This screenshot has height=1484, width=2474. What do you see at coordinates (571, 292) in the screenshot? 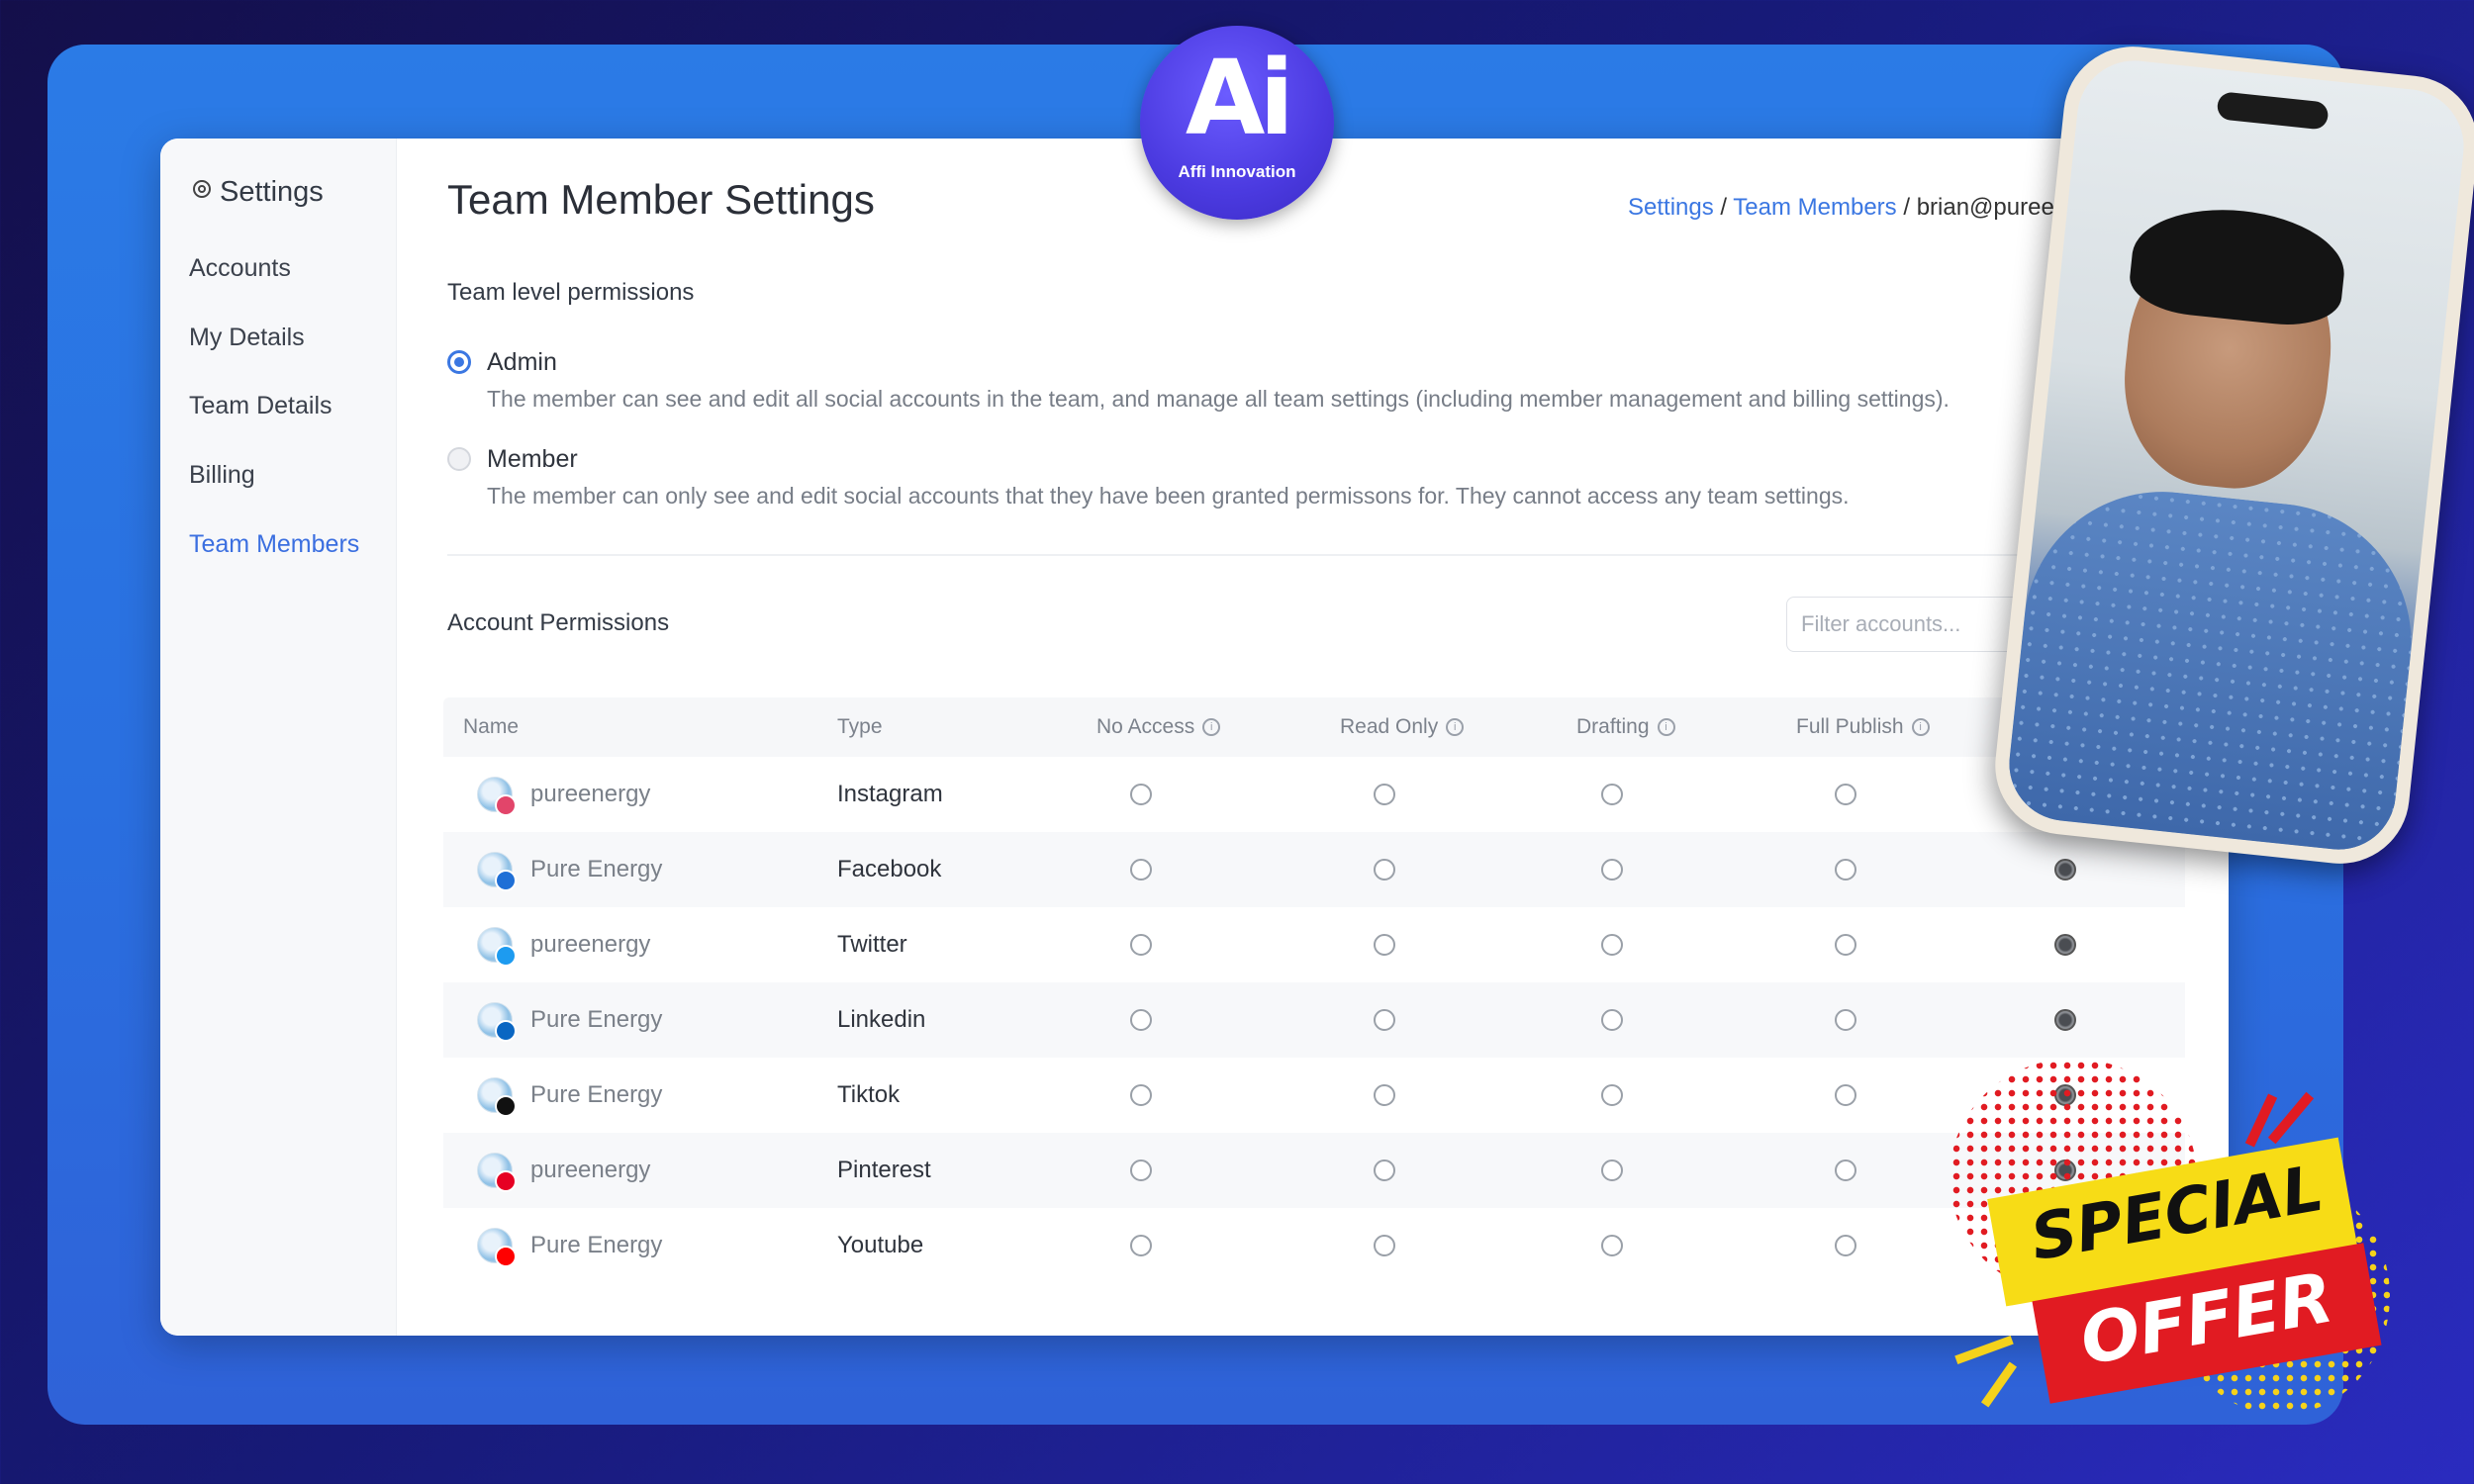
I see `team-permissions-label: Team level permissions` at bounding box center [571, 292].